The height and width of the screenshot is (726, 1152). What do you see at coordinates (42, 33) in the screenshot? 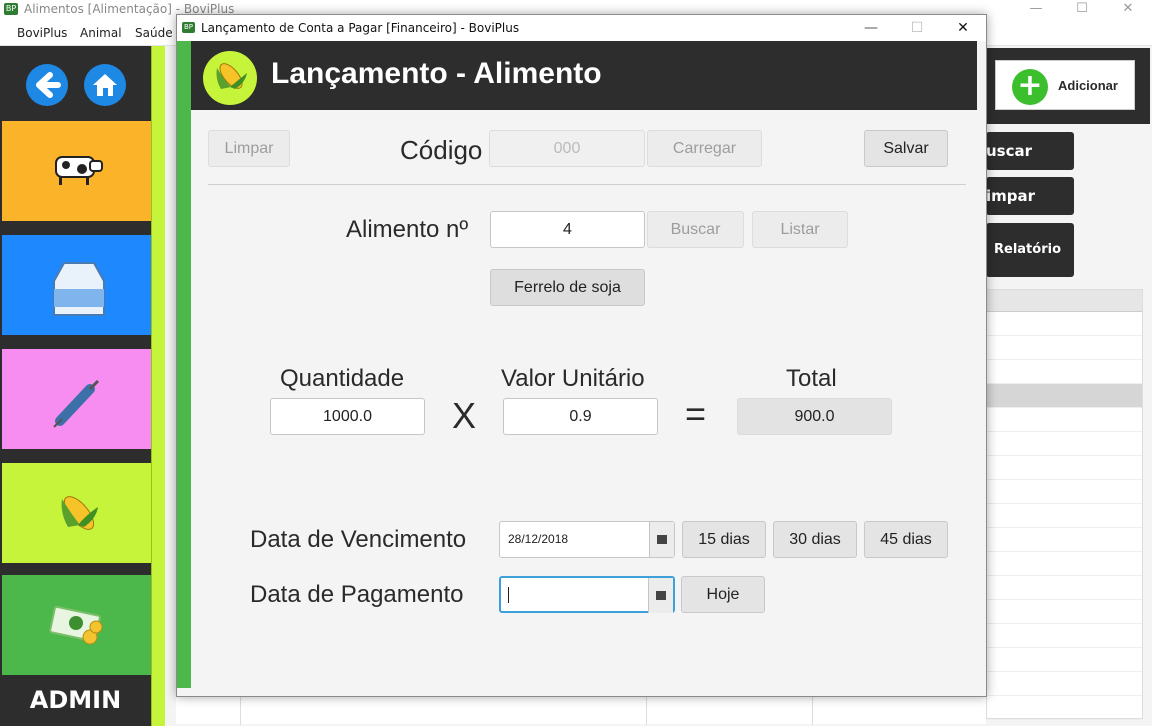
I see `menu-boviplus: BoviPlus` at bounding box center [42, 33].